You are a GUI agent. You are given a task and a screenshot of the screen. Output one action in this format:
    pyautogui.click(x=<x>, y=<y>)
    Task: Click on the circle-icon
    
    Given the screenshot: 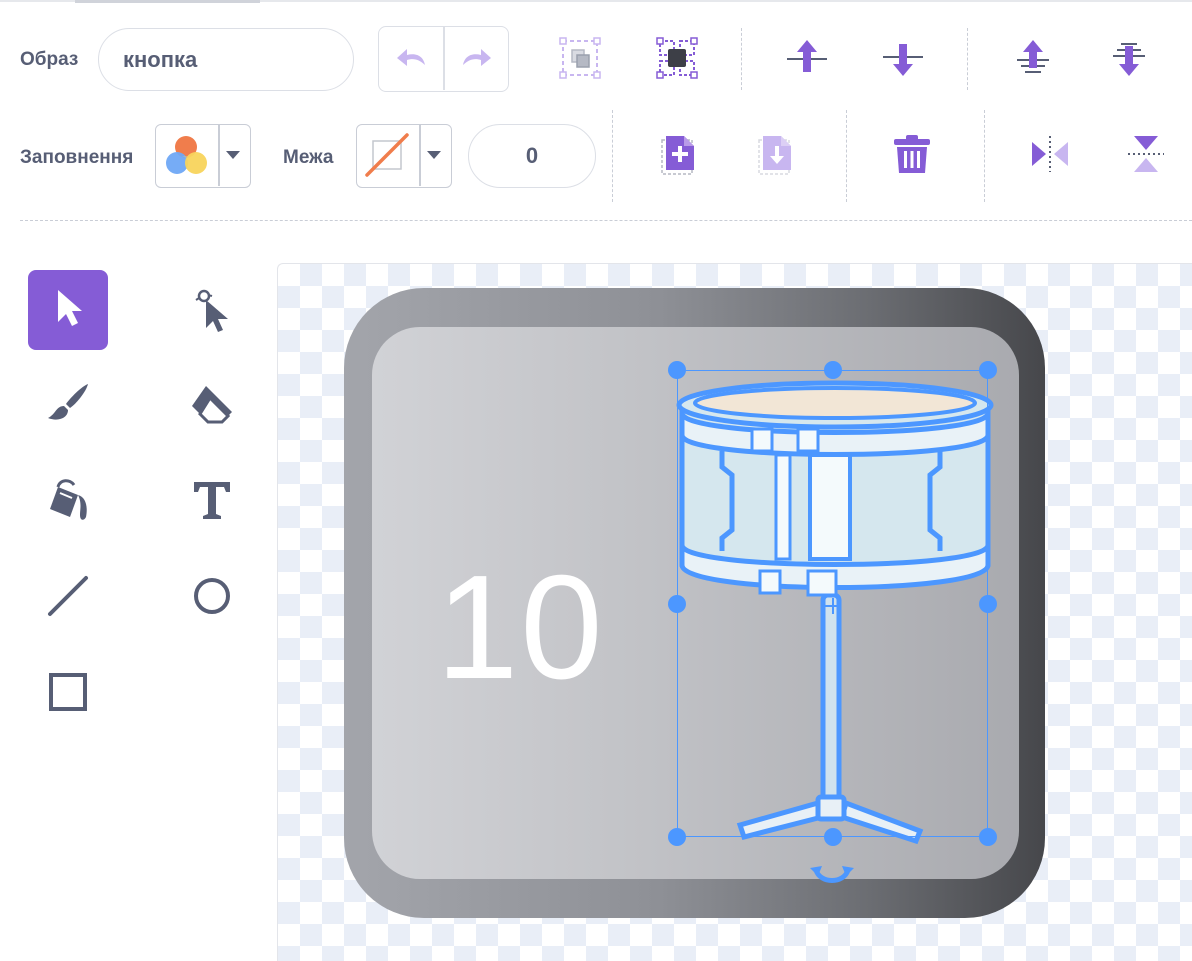 What is the action you would take?
    pyautogui.click(x=212, y=598)
    